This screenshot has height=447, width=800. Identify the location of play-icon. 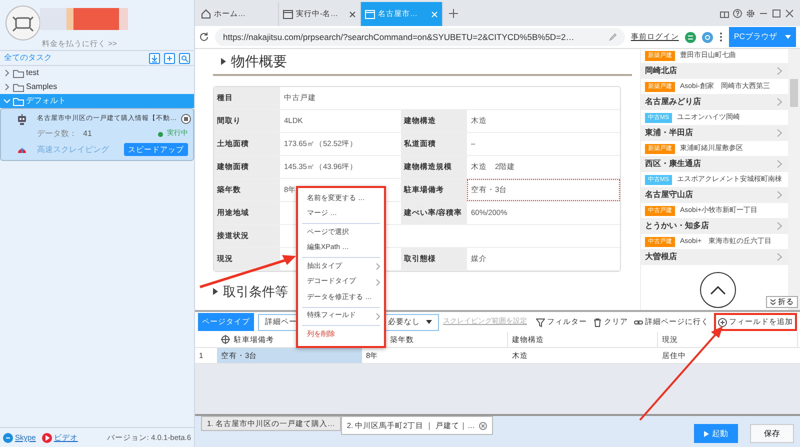
(706, 433).